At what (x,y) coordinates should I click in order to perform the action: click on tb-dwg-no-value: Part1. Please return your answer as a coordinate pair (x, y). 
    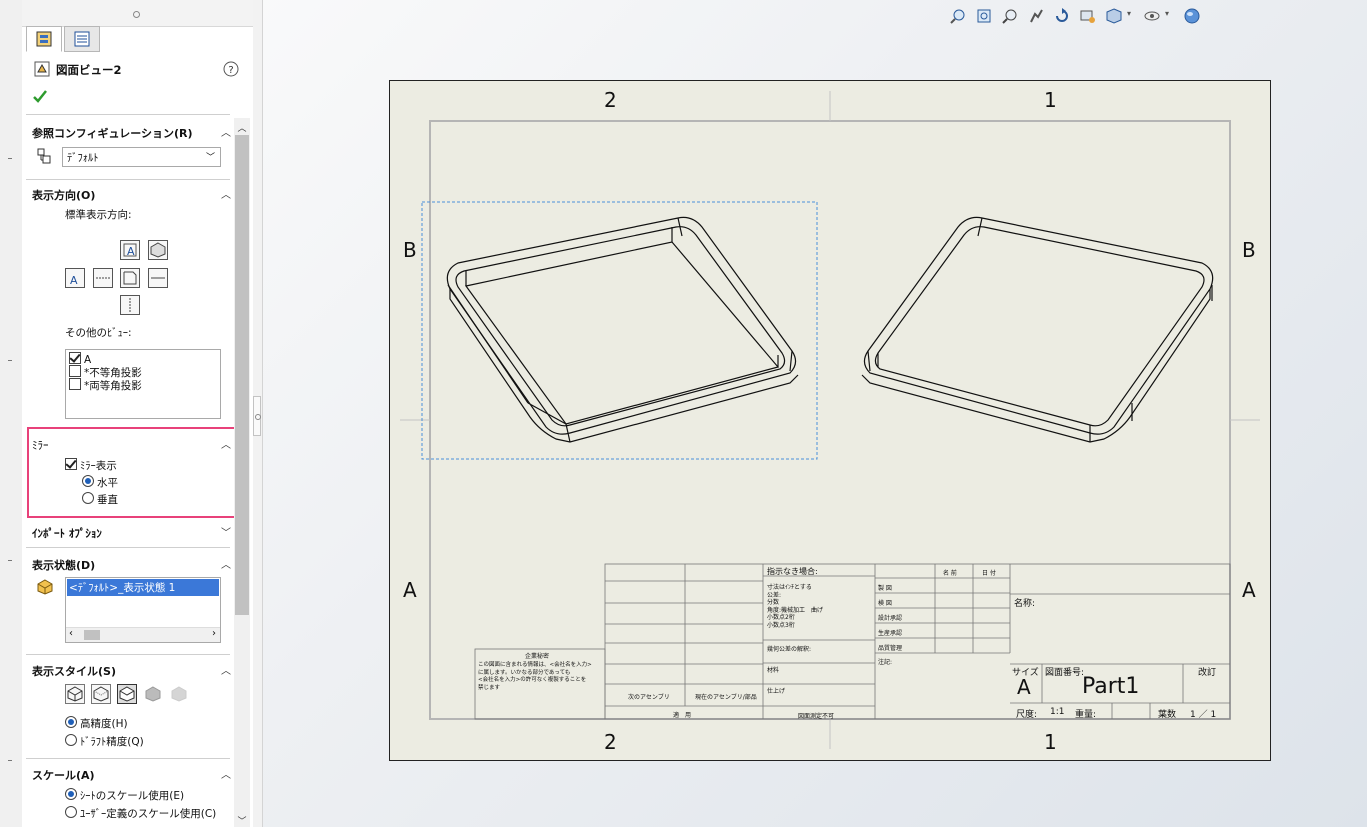
    Looking at the image, I should click on (1111, 686).